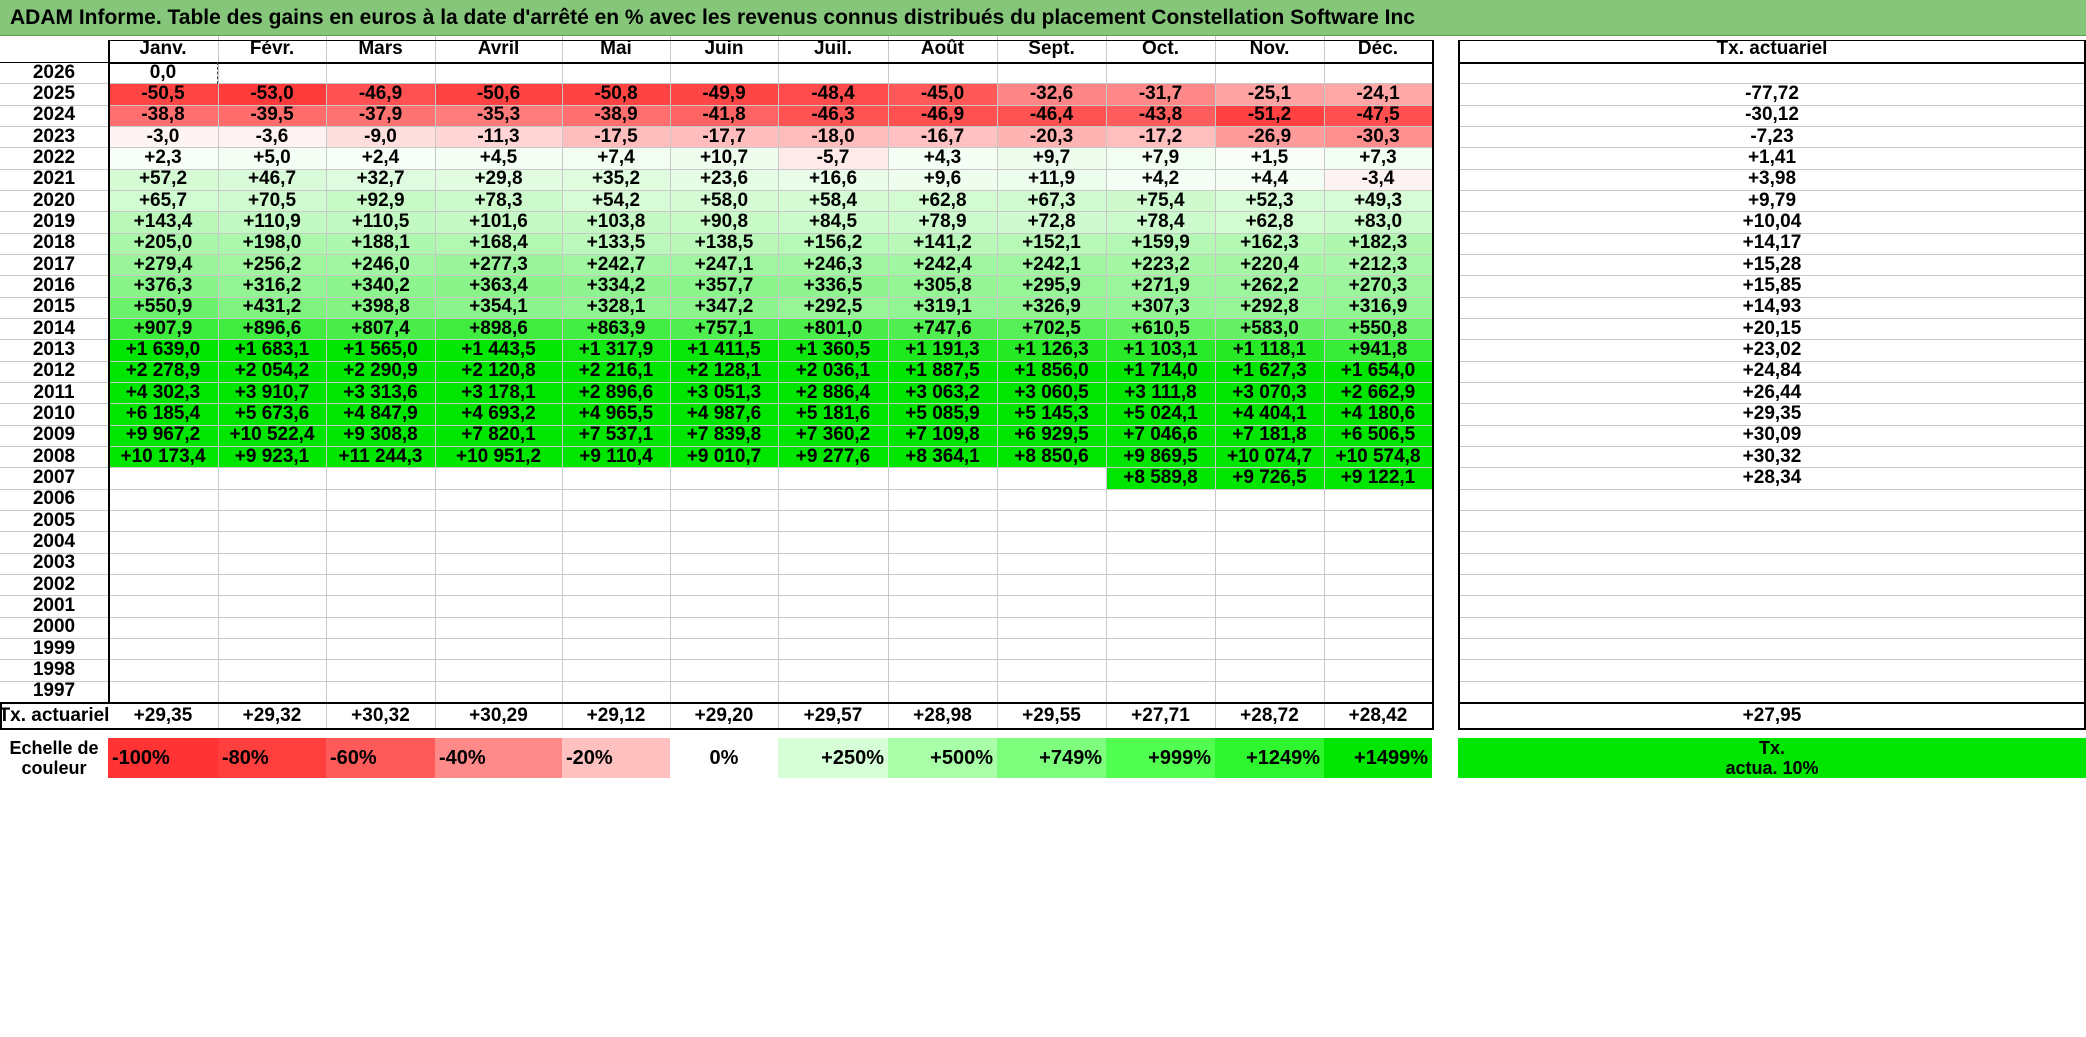 The width and height of the screenshot is (2086, 1037). I want to click on legend-rate-line1: Tx., so click(1771, 748).